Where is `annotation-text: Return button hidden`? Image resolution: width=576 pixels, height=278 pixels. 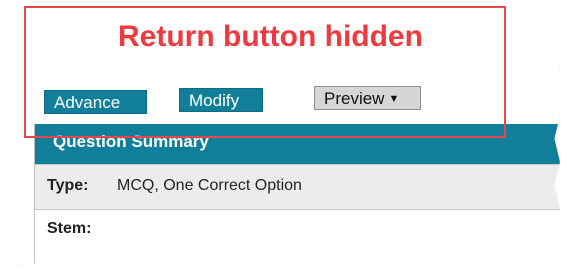
annotation-text: Return button hidden is located at coordinates (270, 36).